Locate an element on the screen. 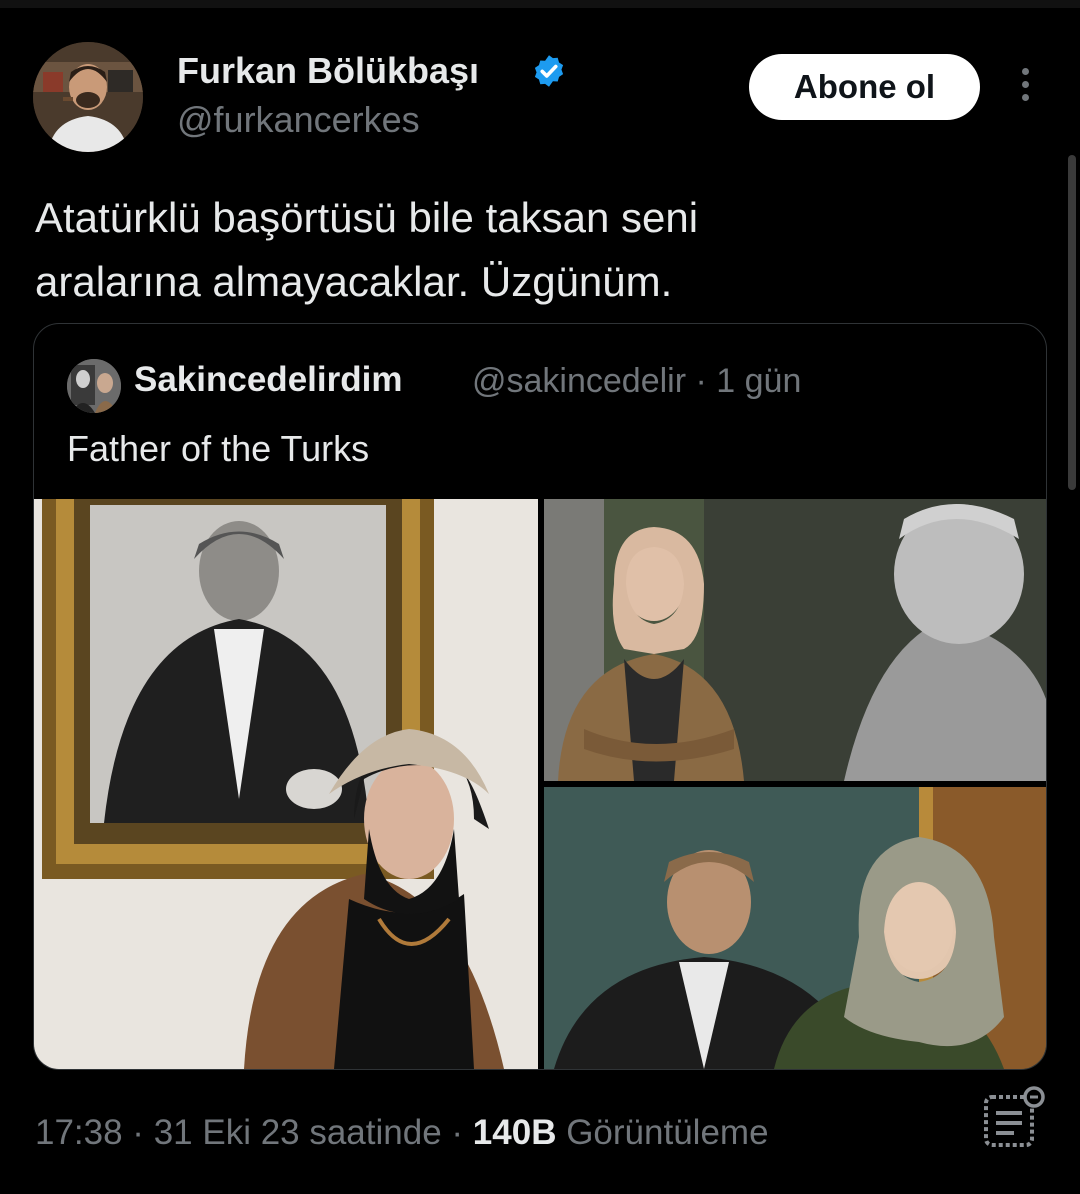 Image resolution: width=1080 pixels, height=1194 pixels. view-count-label: Görüntüleme is located at coordinates (667, 1132).